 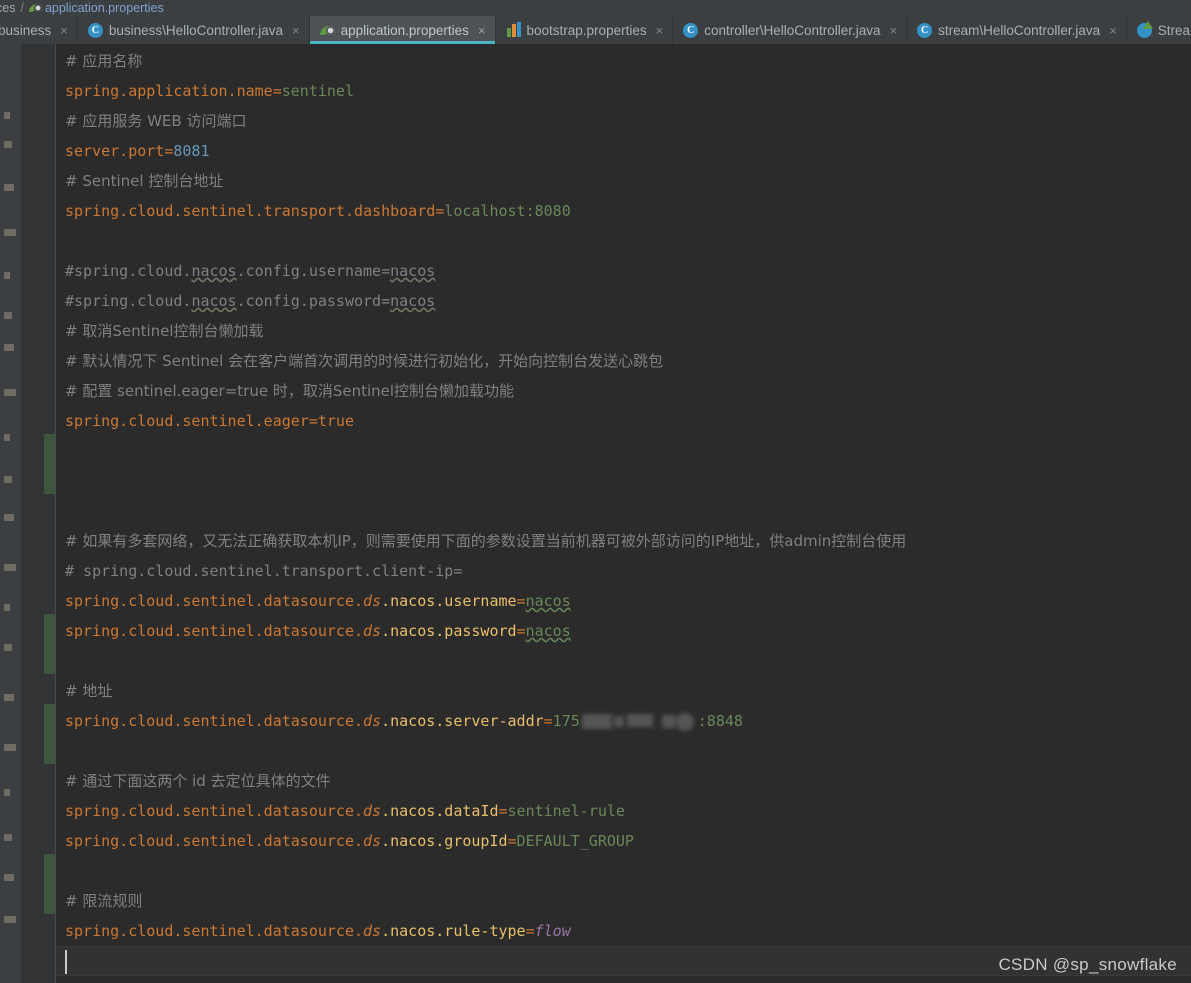 I want to click on editor-tab-3: bootstrap.properties ×, so click(x=585, y=30).